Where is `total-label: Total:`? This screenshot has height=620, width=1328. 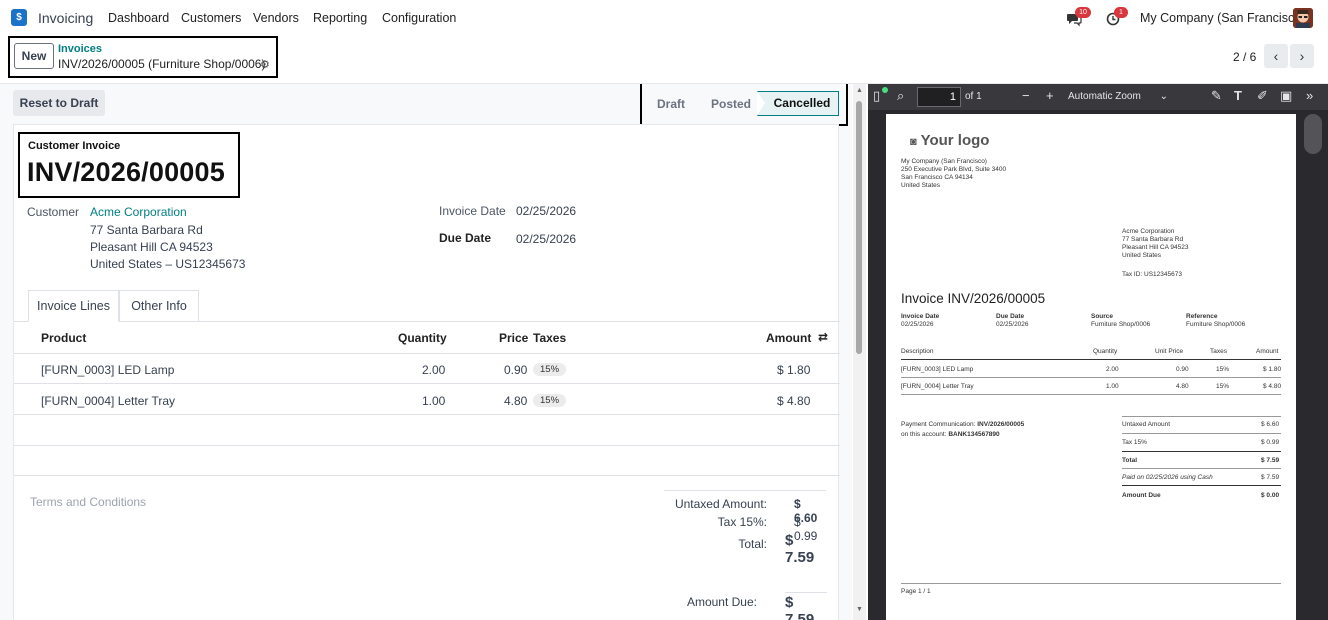
total-label: Total: is located at coordinates (752, 544).